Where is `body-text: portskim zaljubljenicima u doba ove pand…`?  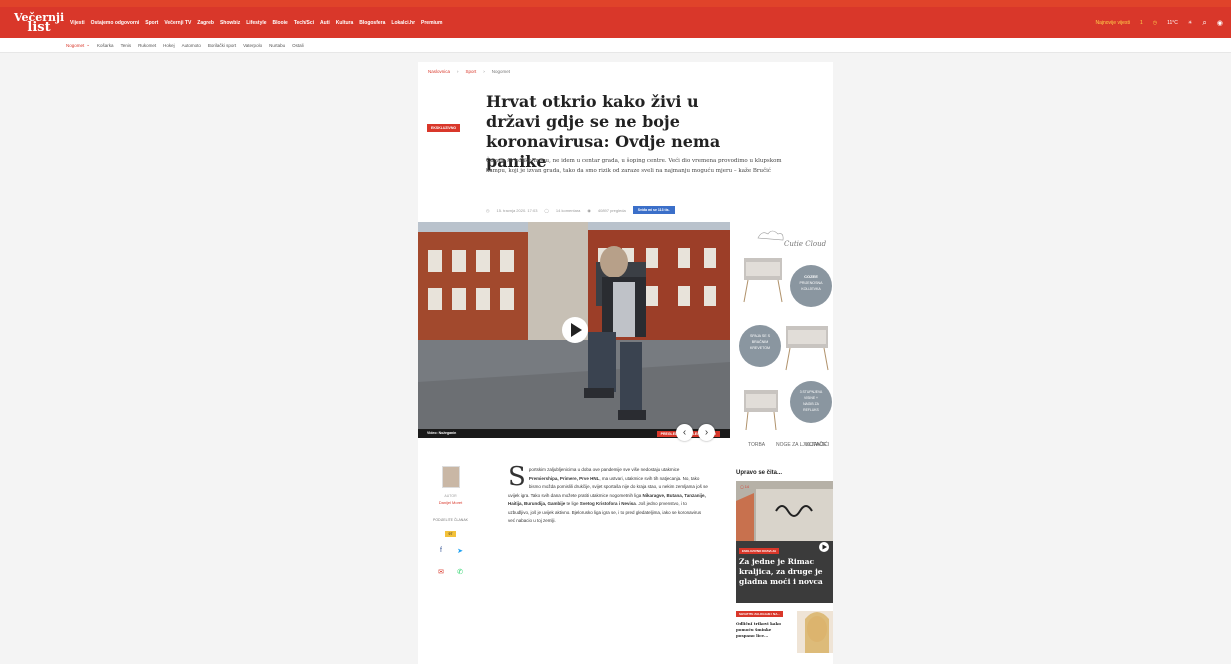 body-text: portskim zaljubljenicima u doba ove pand… is located at coordinates (604, 469).